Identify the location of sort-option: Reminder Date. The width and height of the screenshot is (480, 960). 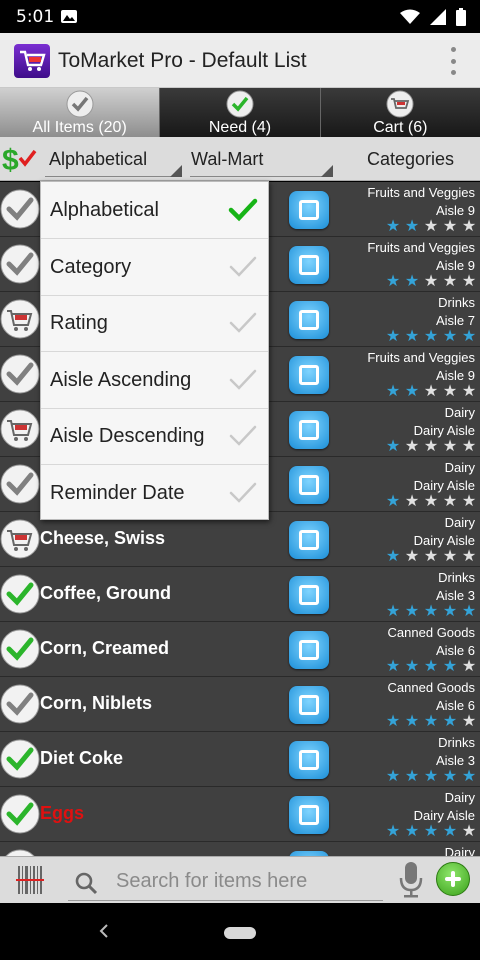
(154, 493).